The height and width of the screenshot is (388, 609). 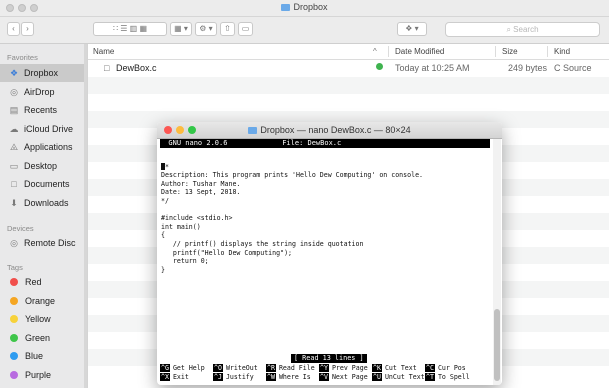 What do you see at coordinates (85, 216) in the screenshot?
I see `sidebar-scrollbar` at bounding box center [85, 216].